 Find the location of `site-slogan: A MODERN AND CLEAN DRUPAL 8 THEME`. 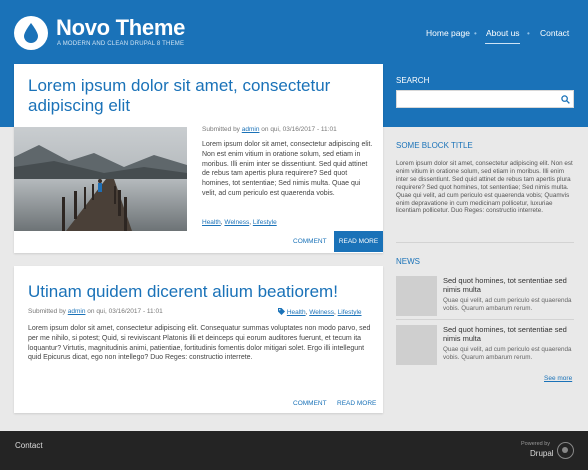

site-slogan: A MODERN AND CLEAN DRUPAL 8 THEME is located at coordinates (121, 44).